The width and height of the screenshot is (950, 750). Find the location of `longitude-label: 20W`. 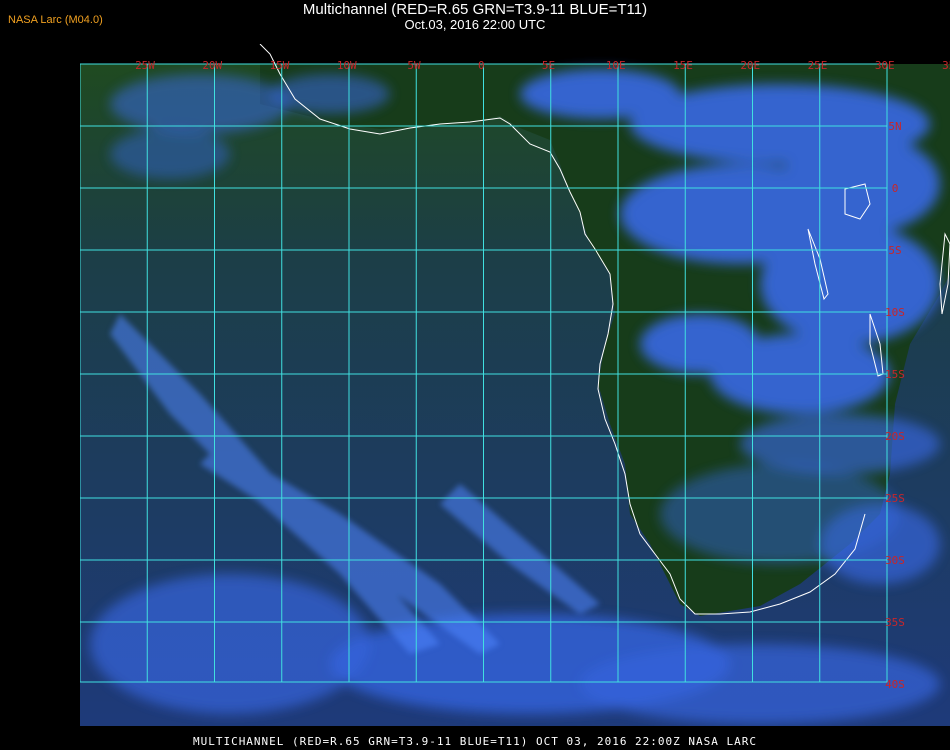

longitude-label: 20W is located at coordinates (212, 65).